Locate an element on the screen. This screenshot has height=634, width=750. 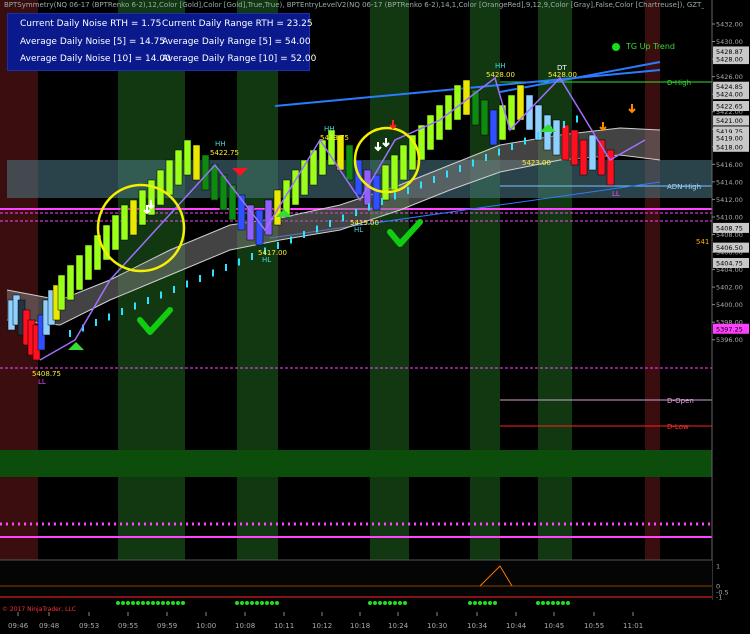
price-badge-label: 5404.75 is located at coordinates (729, 263).